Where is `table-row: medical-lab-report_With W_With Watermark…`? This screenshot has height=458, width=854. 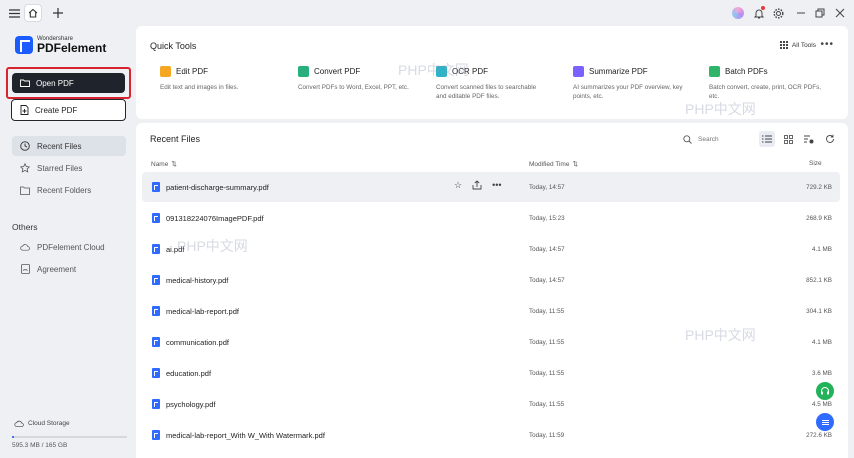
table-row: medical-lab-report_With W_With Watermark… is located at coordinates (491, 435).